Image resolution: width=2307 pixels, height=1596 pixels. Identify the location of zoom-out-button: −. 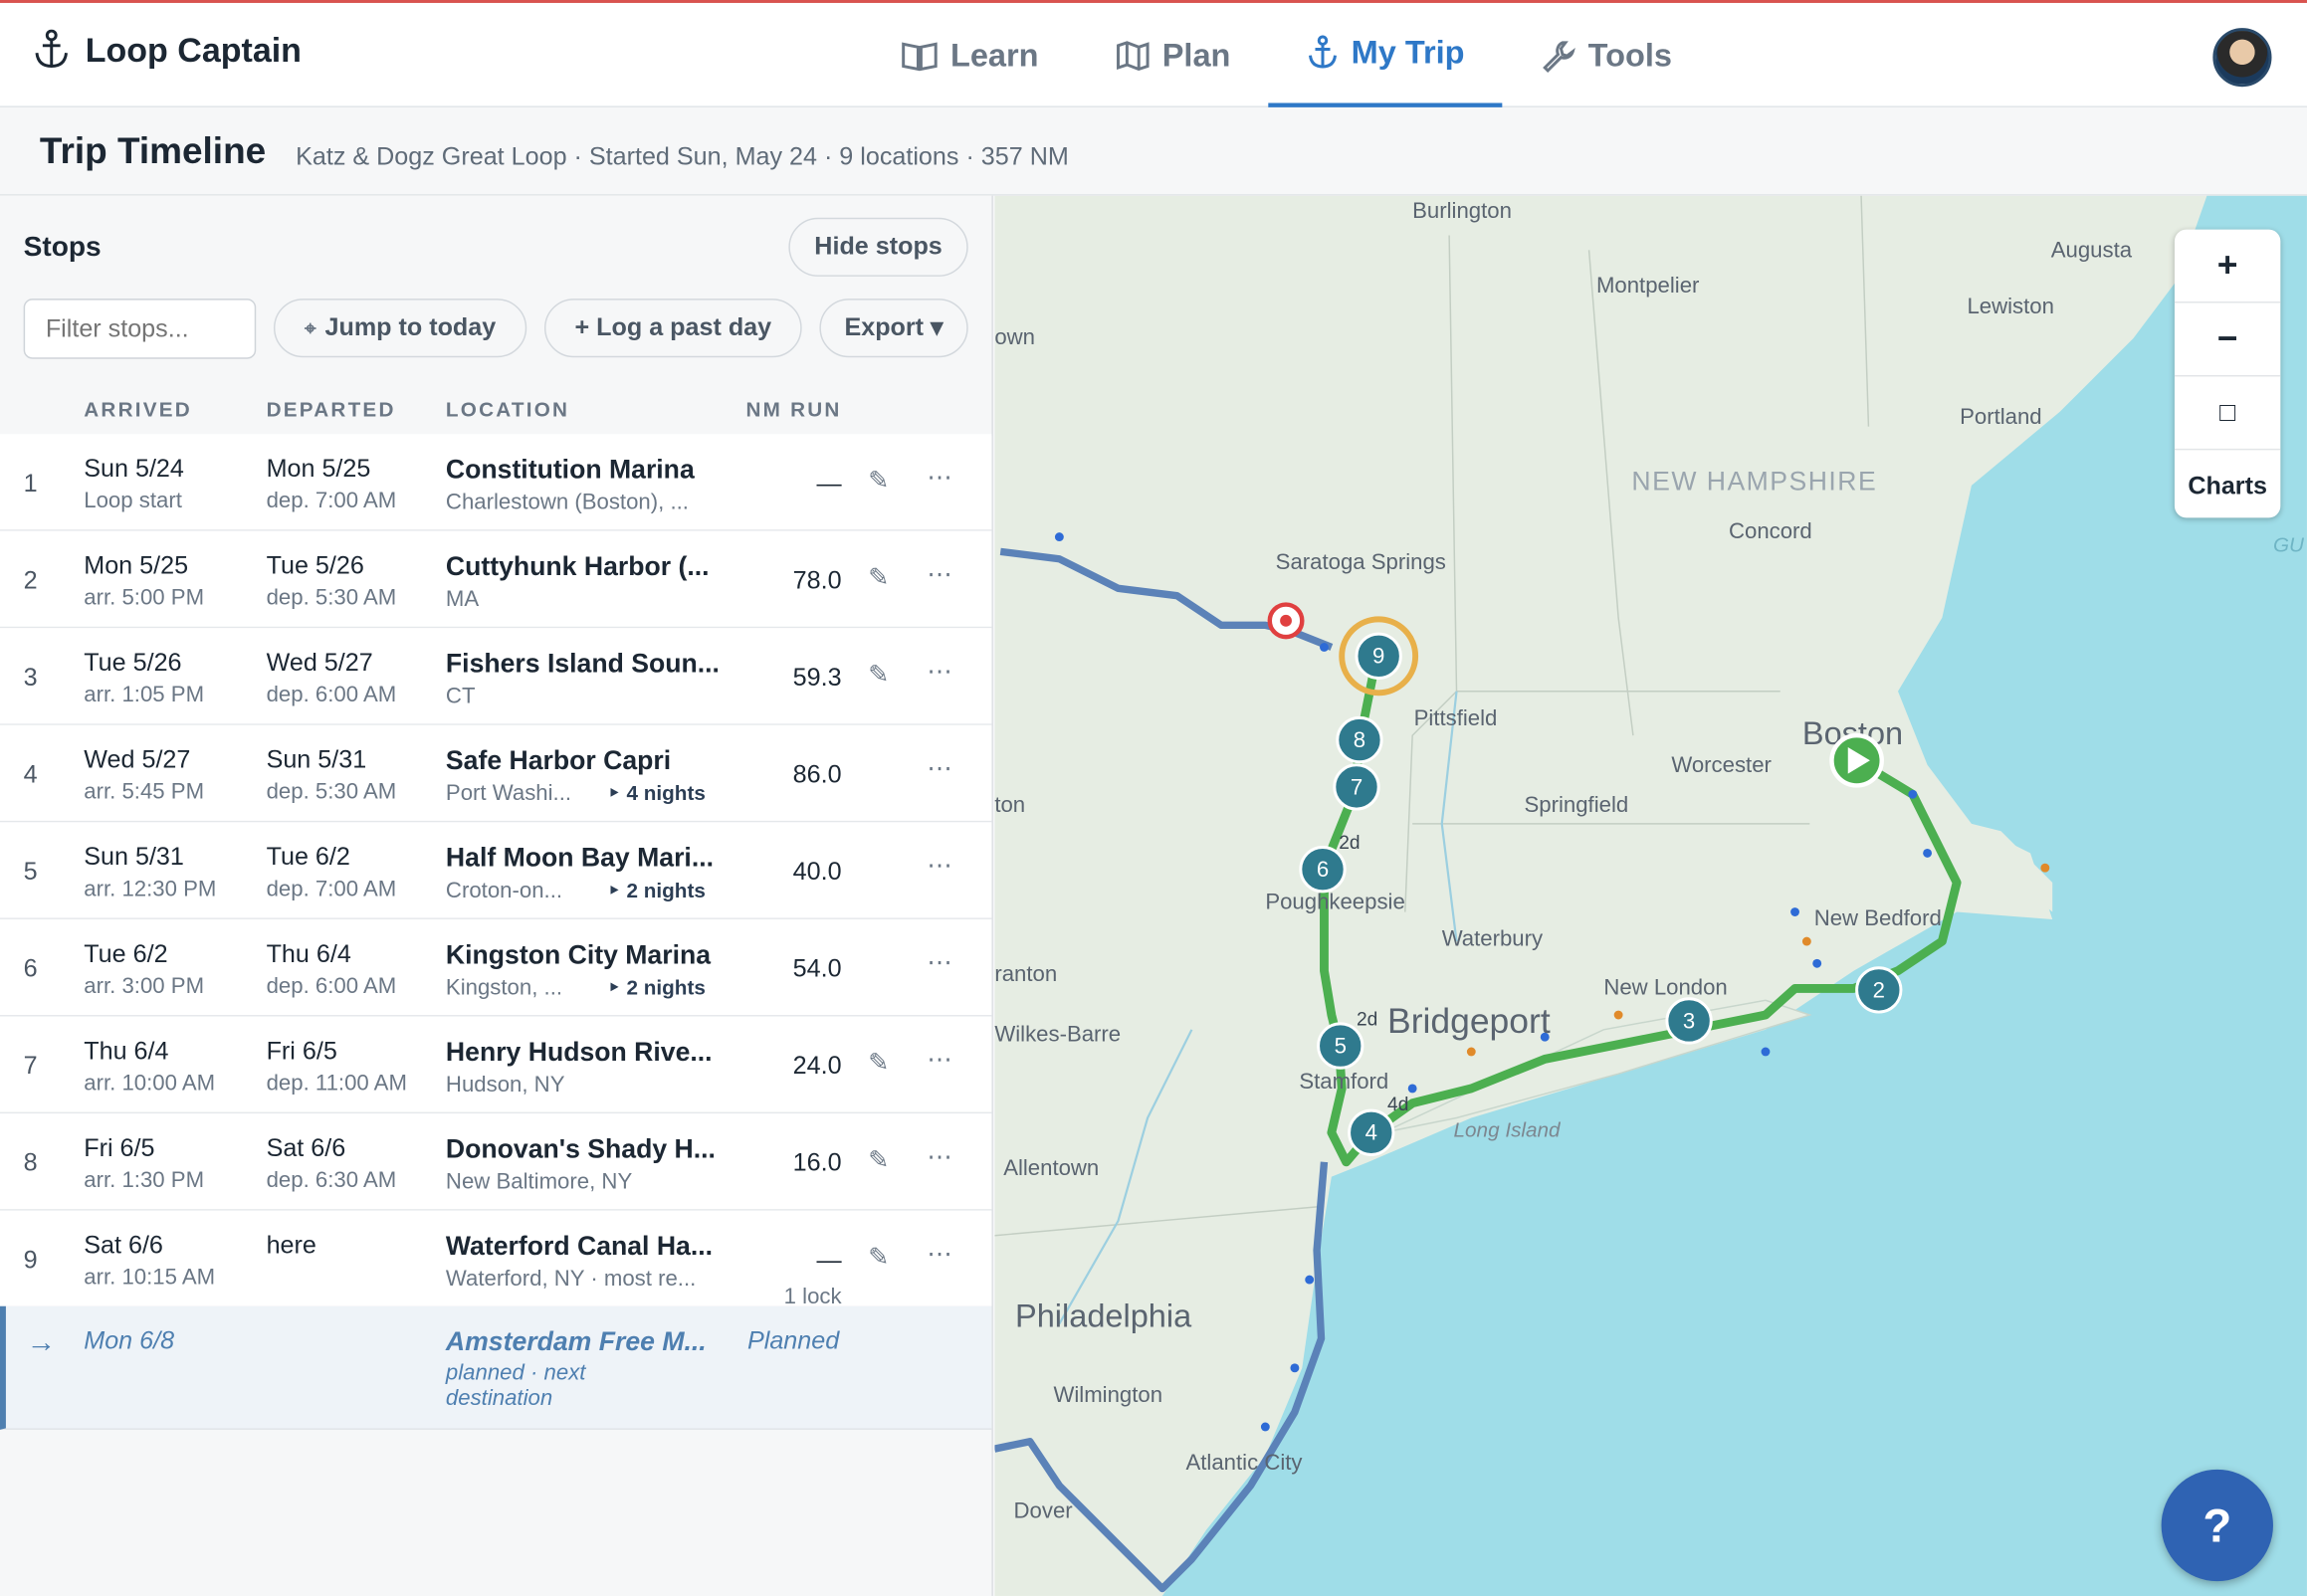
(2227, 340).